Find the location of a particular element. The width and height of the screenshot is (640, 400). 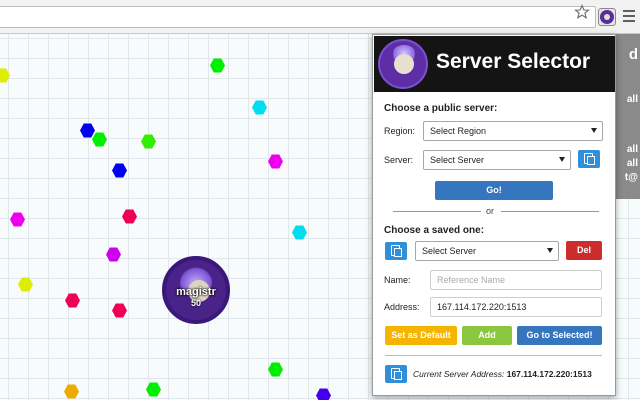

or-label: or is located at coordinates (489, 211).